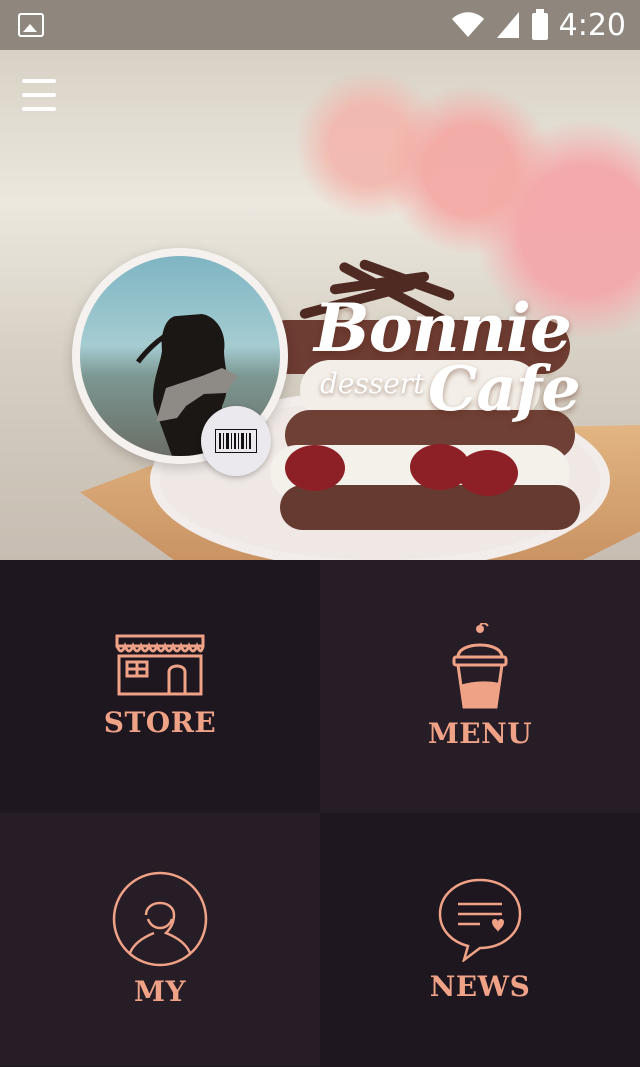 This screenshot has width=640, height=1067. I want to click on my-tile: MY, so click(160, 939).